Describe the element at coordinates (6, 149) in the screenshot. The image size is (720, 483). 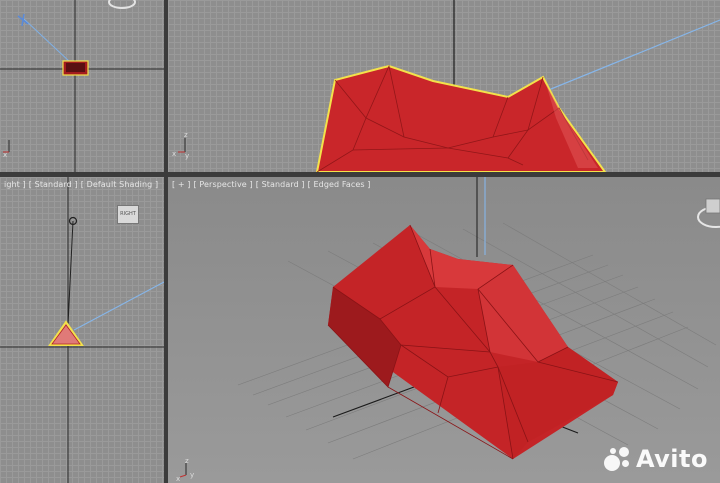
I see `axis-tripod-icon: x` at that location.